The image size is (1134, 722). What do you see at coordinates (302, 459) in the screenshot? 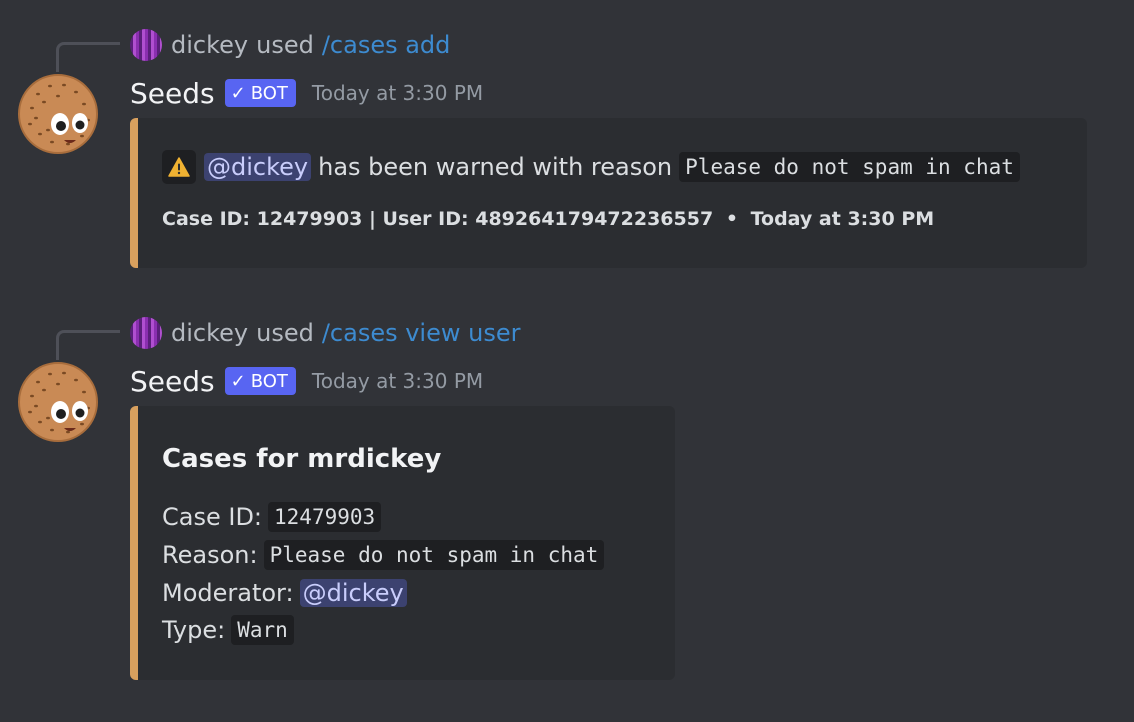
I see `embed-title: Cases for mrdickey` at bounding box center [302, 459].